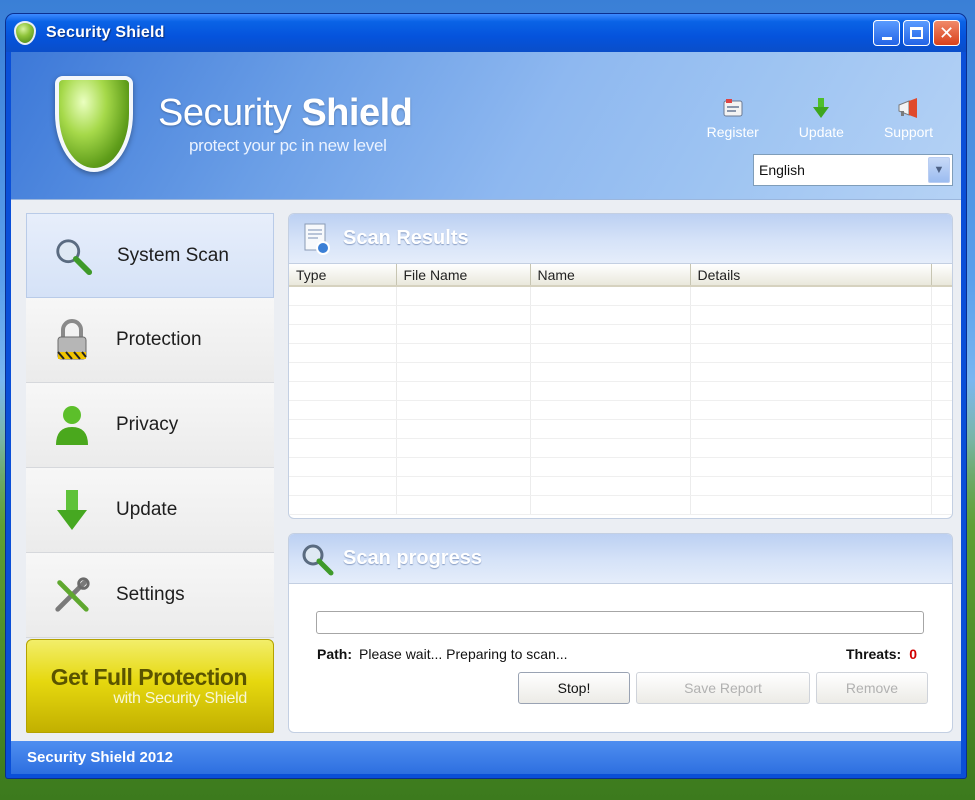 The height and width of the screenshot is (800, 975). I want to click on header-actions: Register Update Support, so click(820, 118).